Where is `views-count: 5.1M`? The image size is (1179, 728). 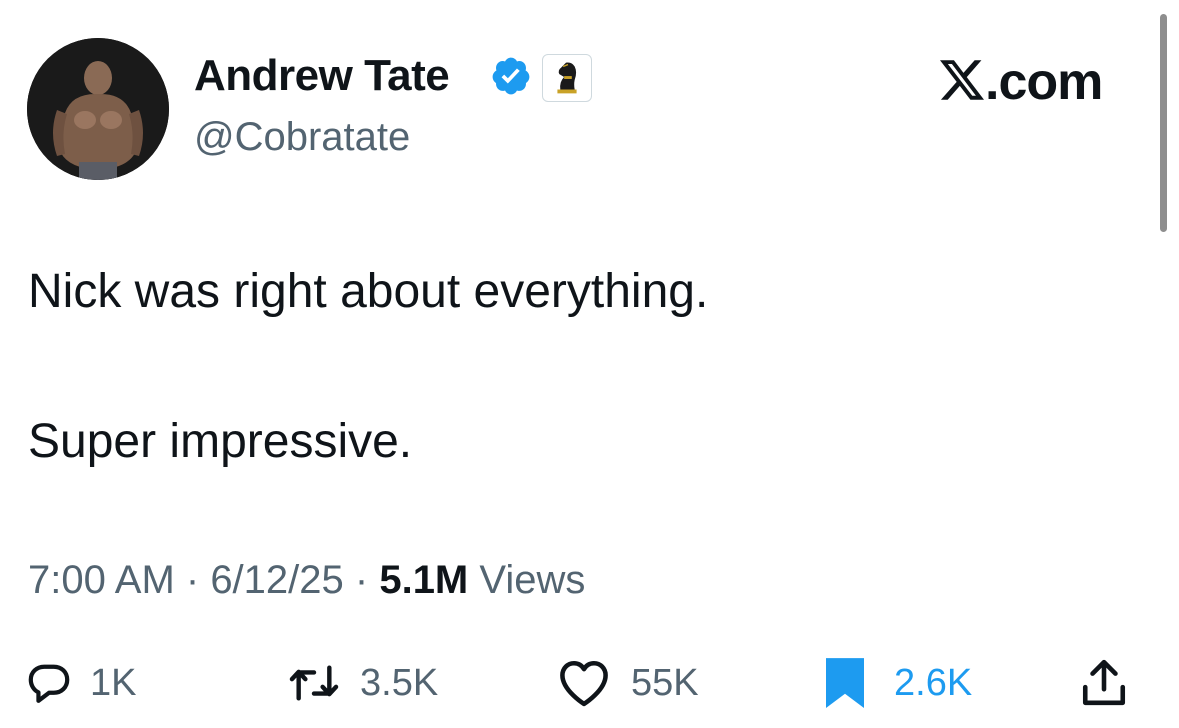
views-count: 5.1M is located at coordinates (423, 580).